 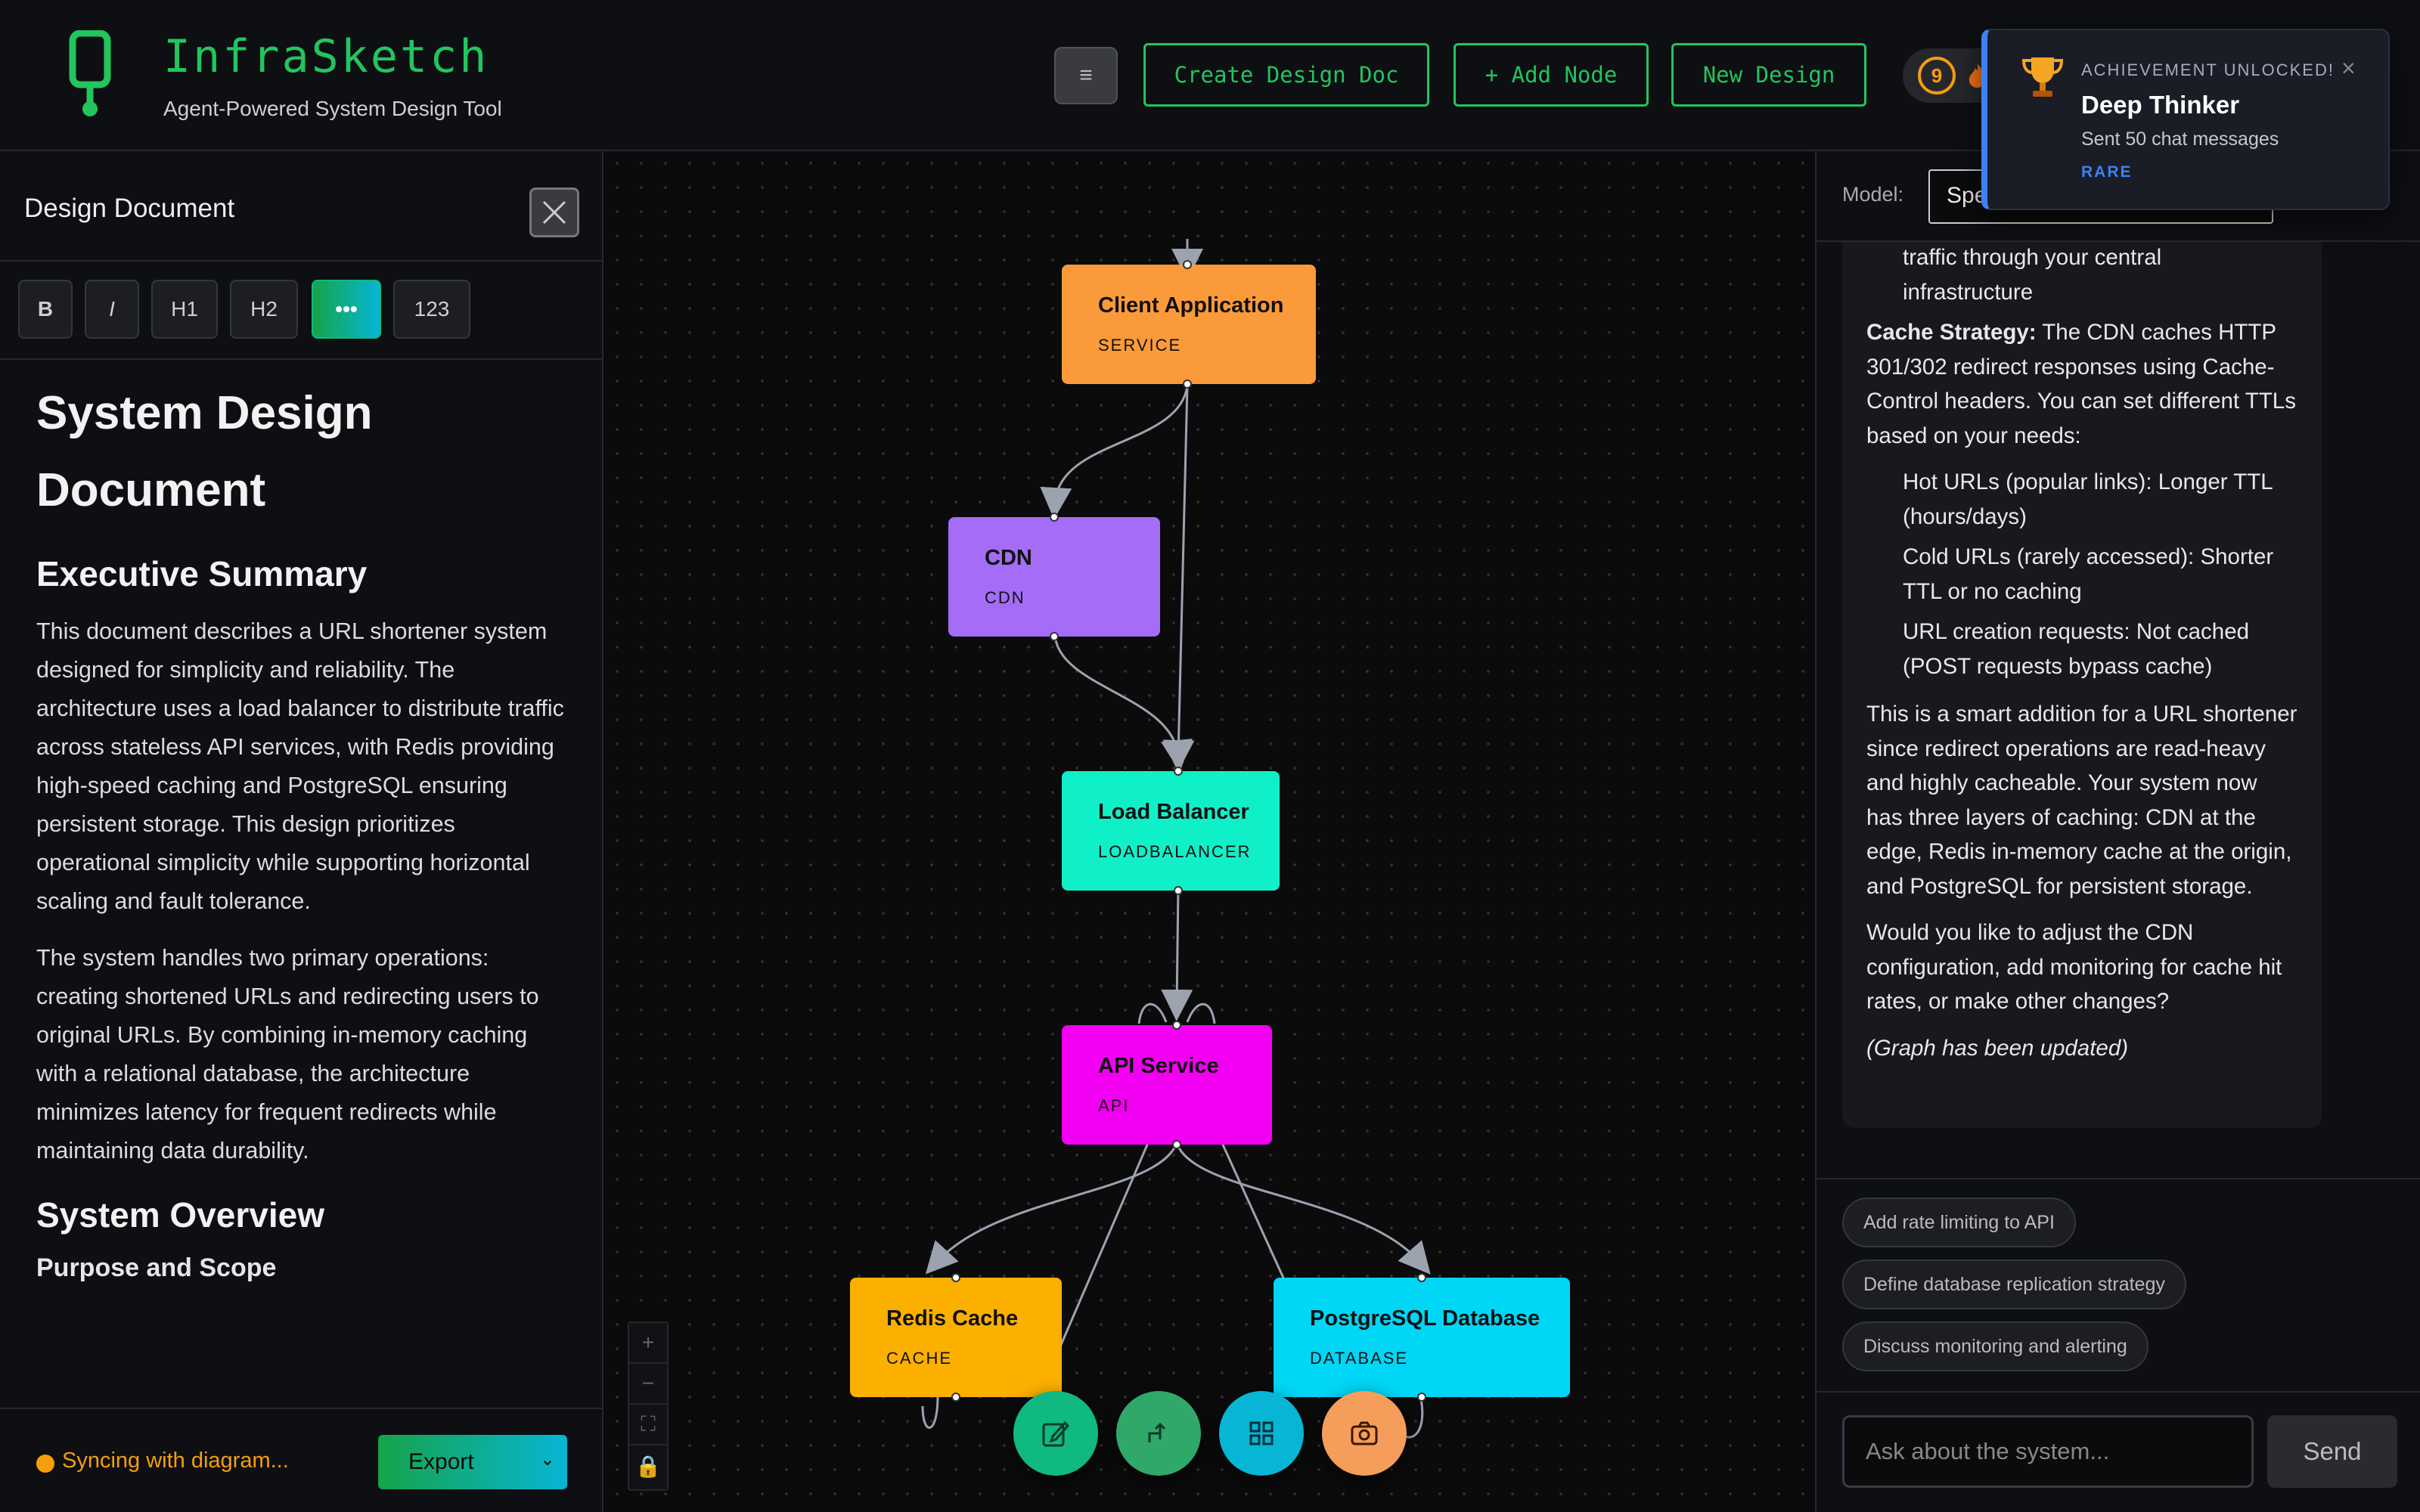 What do you see at coordinates (301, 206) in the screenshot?
I see `document-title-bar: Design Document` at bounding box center [301, 206].